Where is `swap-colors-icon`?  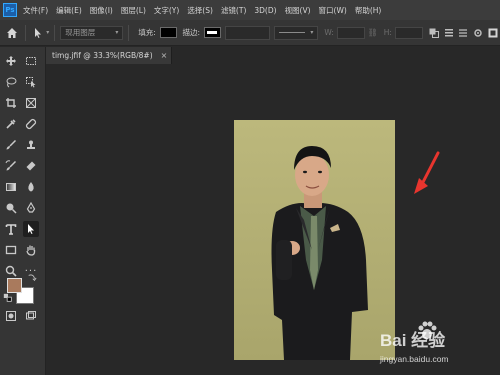 swap-colors-icon is located at coordinates (32, 277).